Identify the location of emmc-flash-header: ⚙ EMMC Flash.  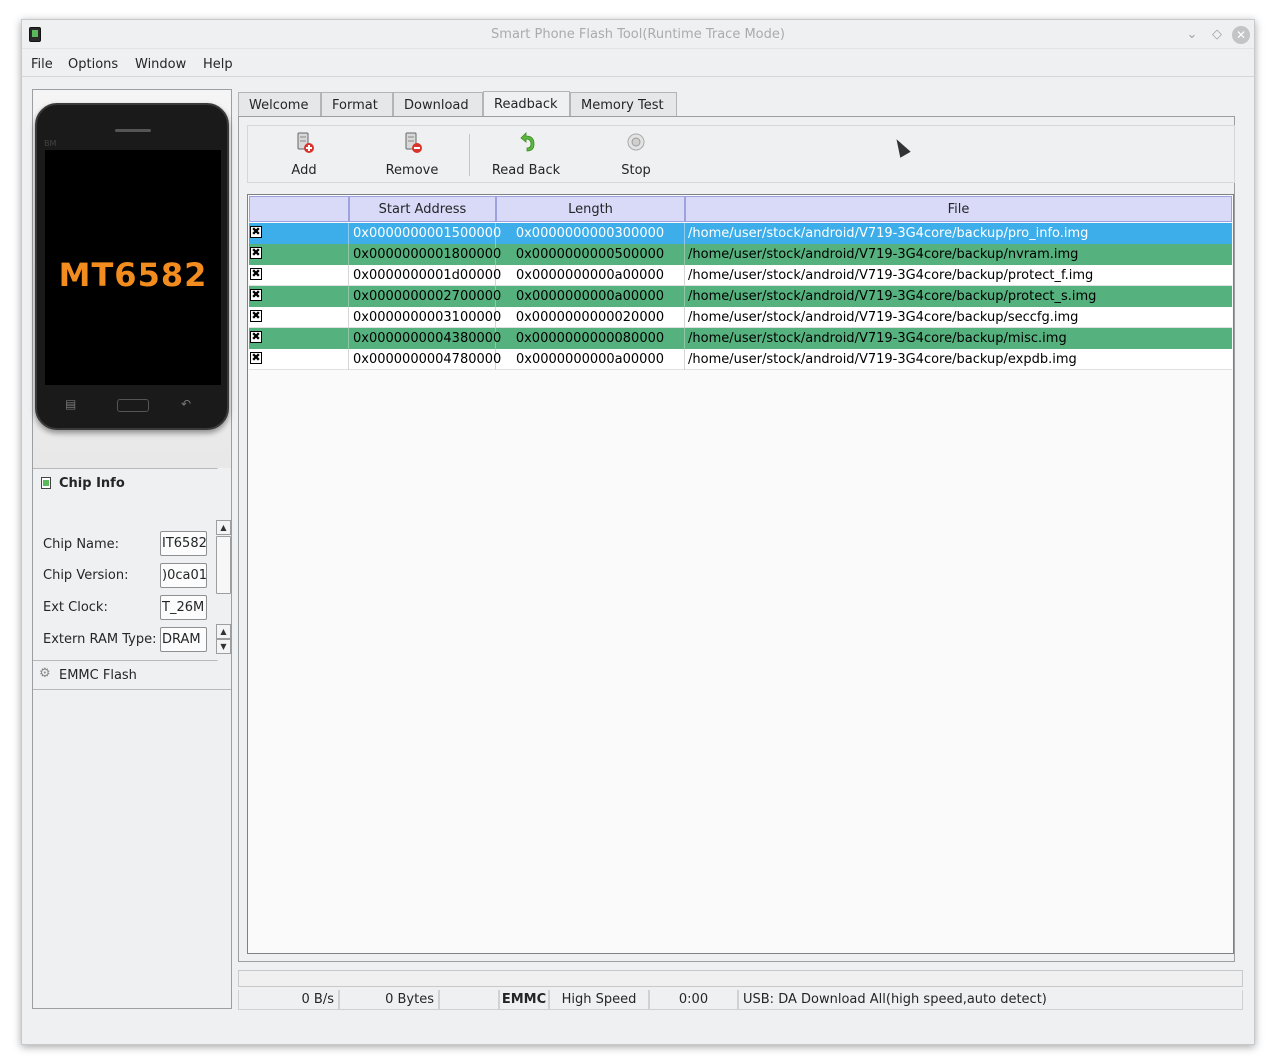
(132, 675).